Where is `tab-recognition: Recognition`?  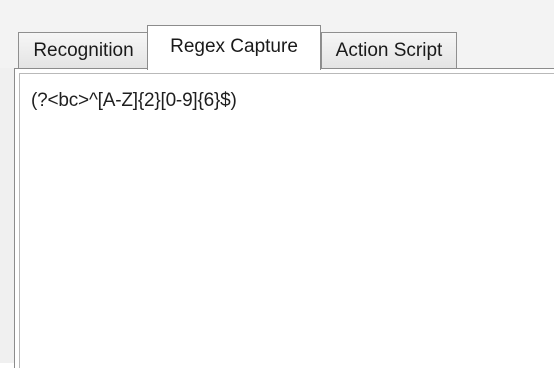
tab-recognition: Recognition is located at coordinates (83, 50).